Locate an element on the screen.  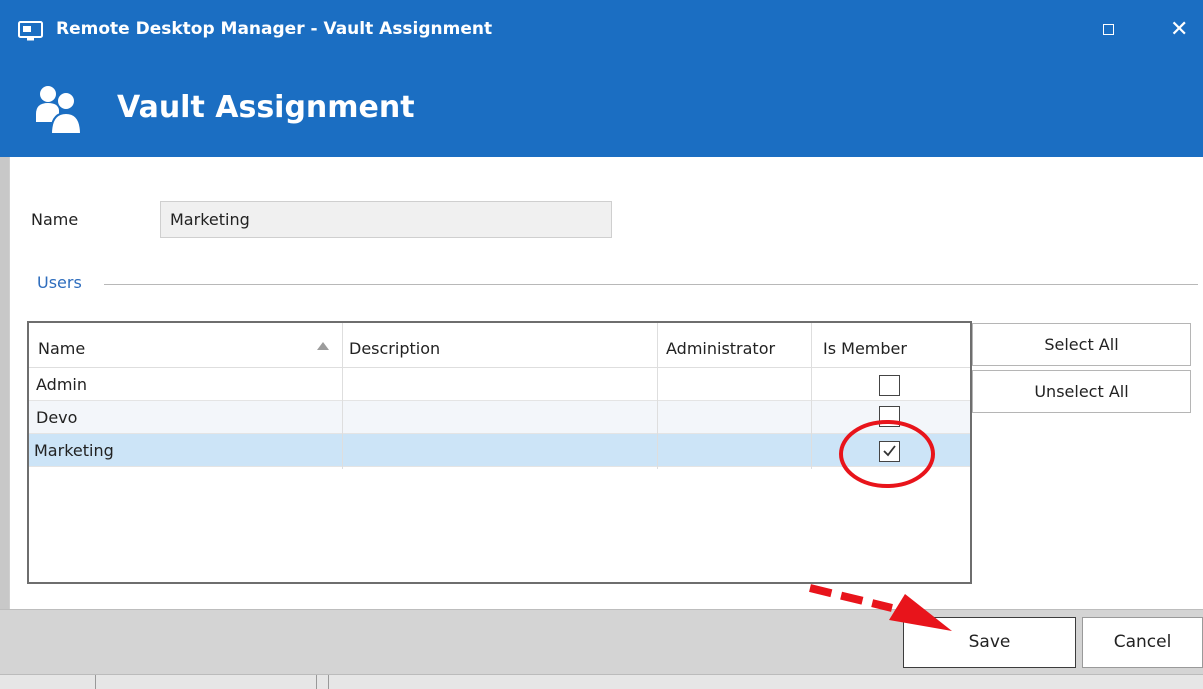
close-icon: ✕ is located at coordinates (1179, 29).